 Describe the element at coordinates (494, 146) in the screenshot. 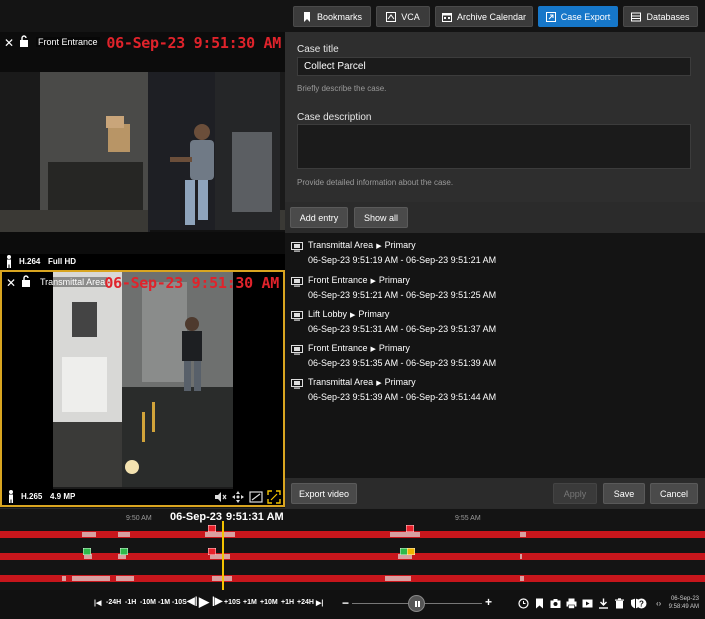

I see `case-description-input` at that location.